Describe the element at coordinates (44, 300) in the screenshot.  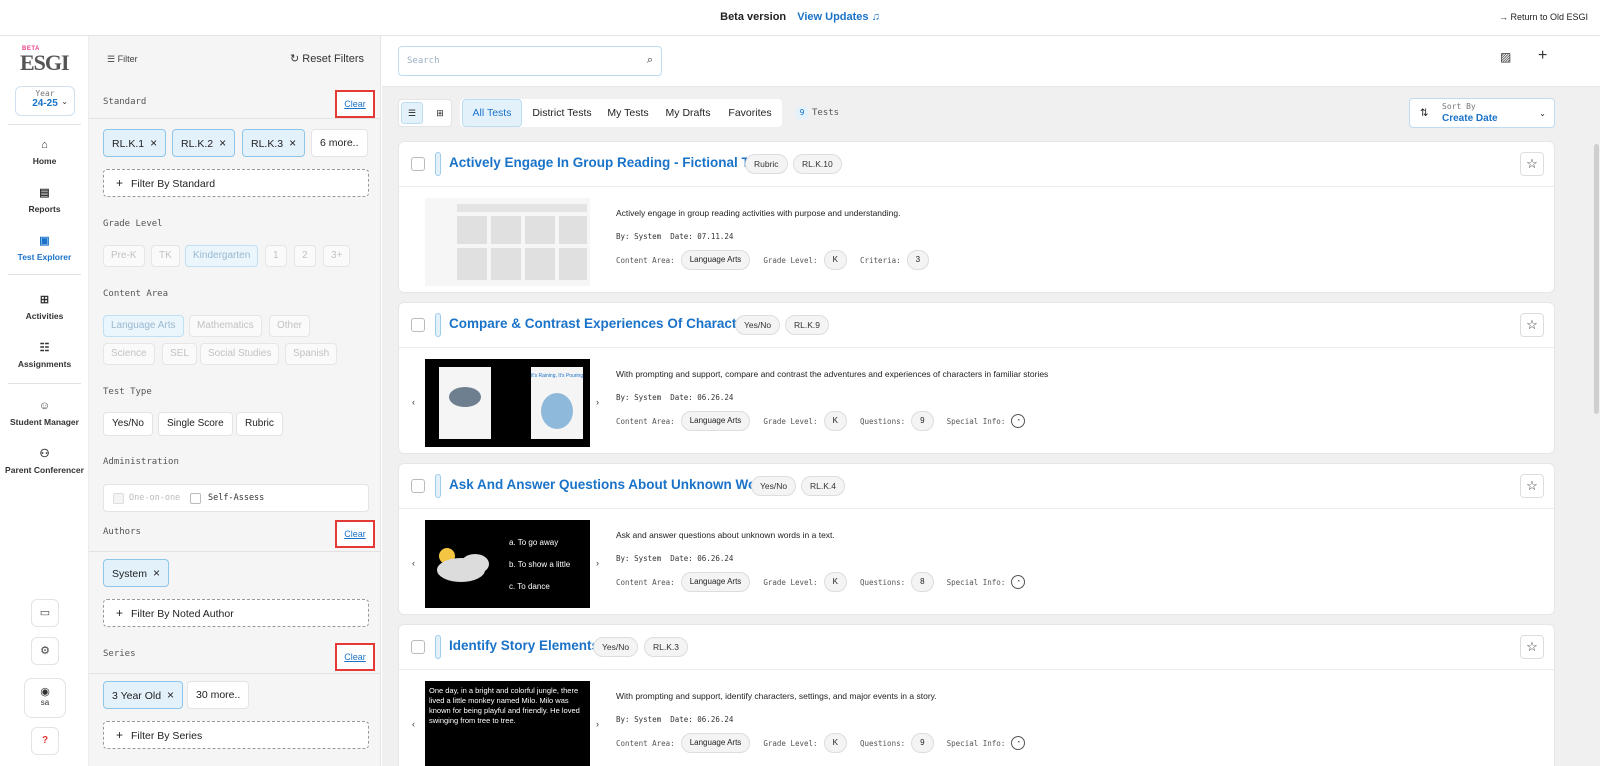
I see `activities-icon: ⊞` at that location.